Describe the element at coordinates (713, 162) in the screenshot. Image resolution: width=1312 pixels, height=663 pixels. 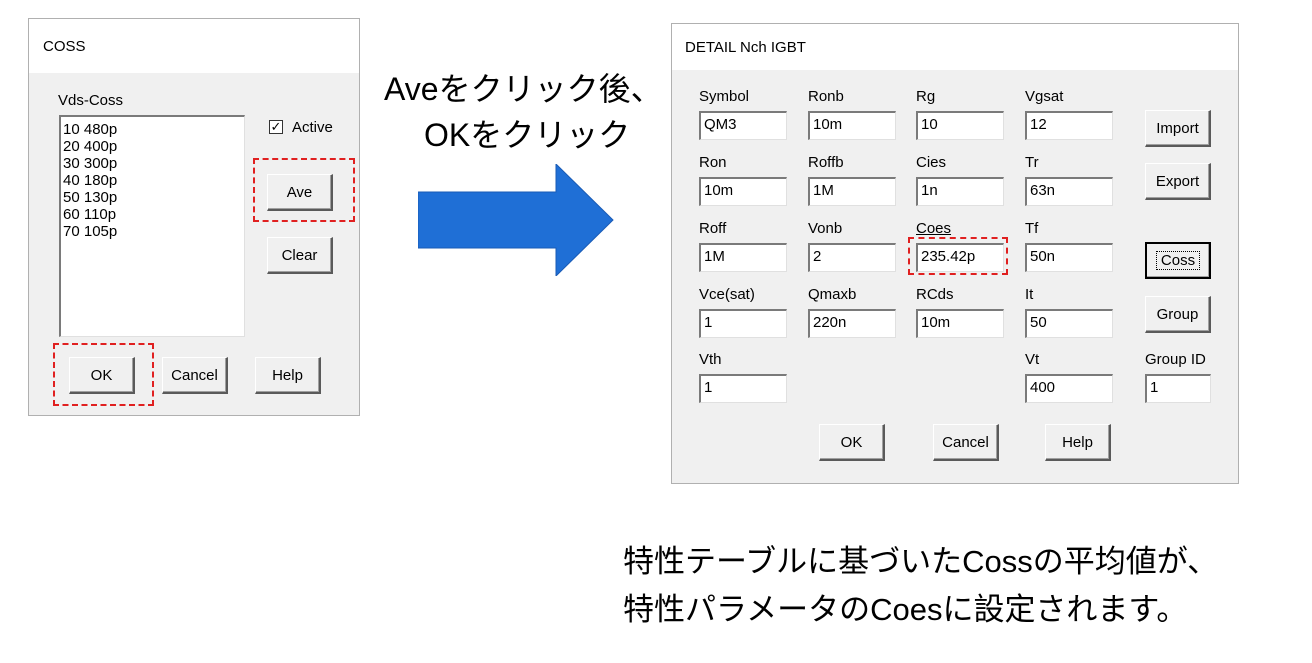
I see `ron-label: Ron` at that location.